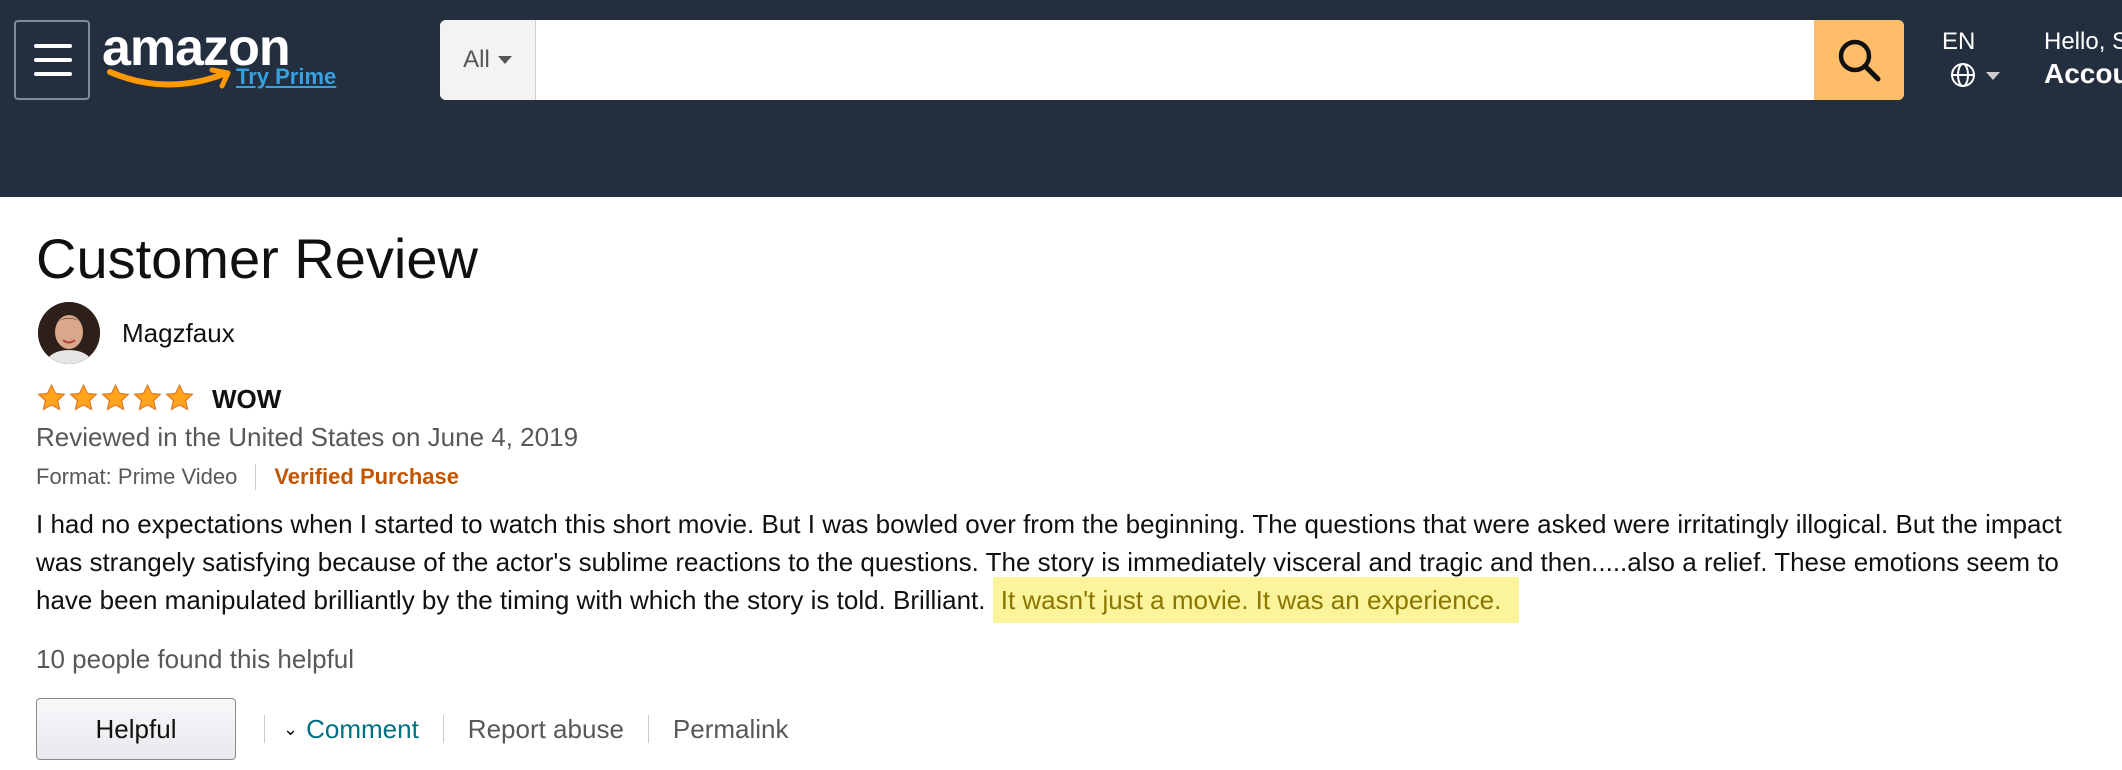  I want to click on amazon-logo: amazon Try Prime, so click(222, 54).